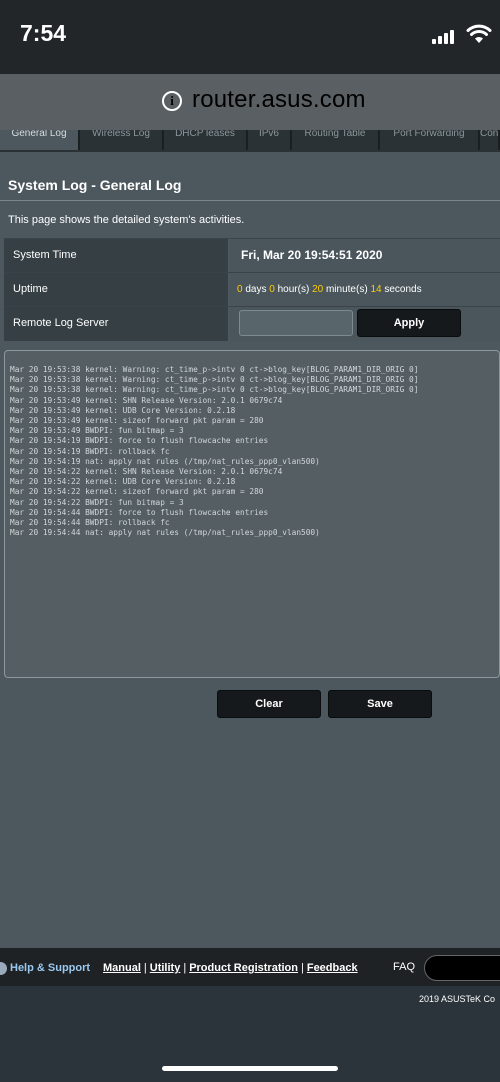 The width and height of the screenshot is (500, 1082). I want to click on help-icon, so click(3, 968).